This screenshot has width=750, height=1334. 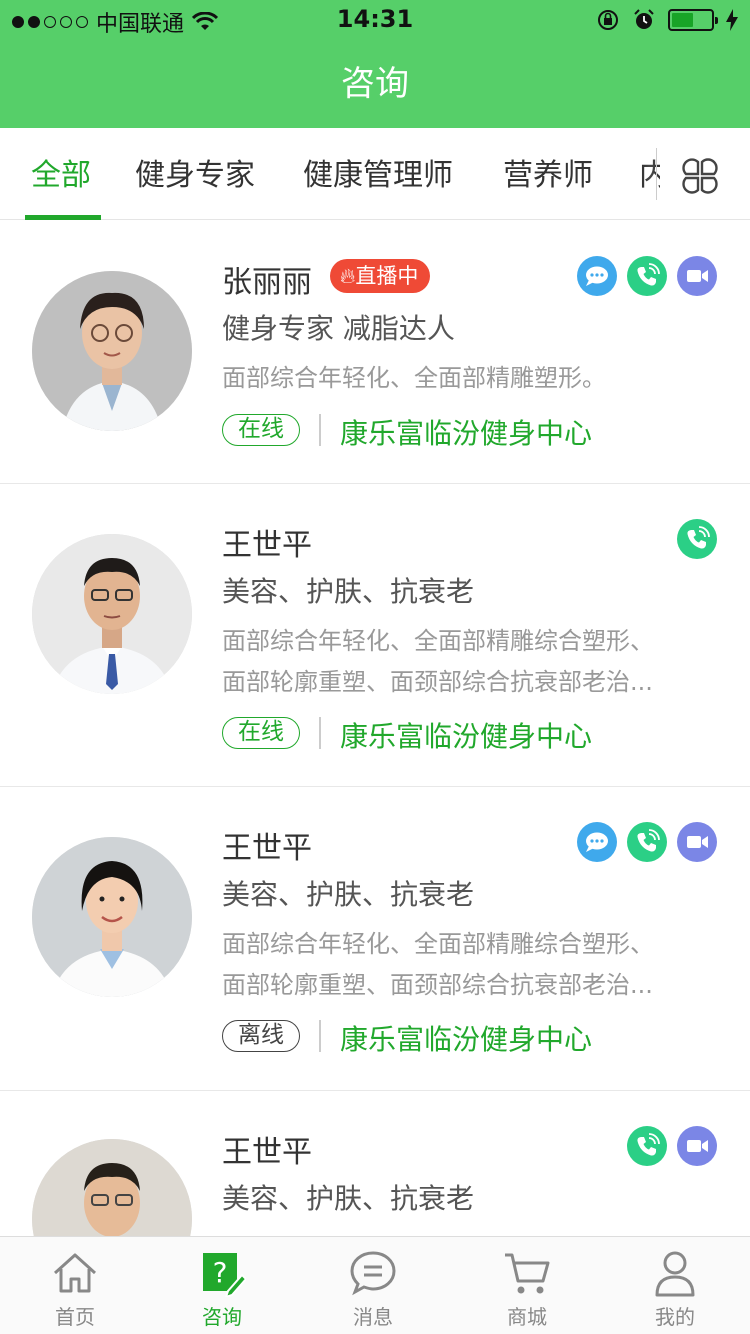 I want to click on tabbar-home: 首页, so click(x=75, y=1285).